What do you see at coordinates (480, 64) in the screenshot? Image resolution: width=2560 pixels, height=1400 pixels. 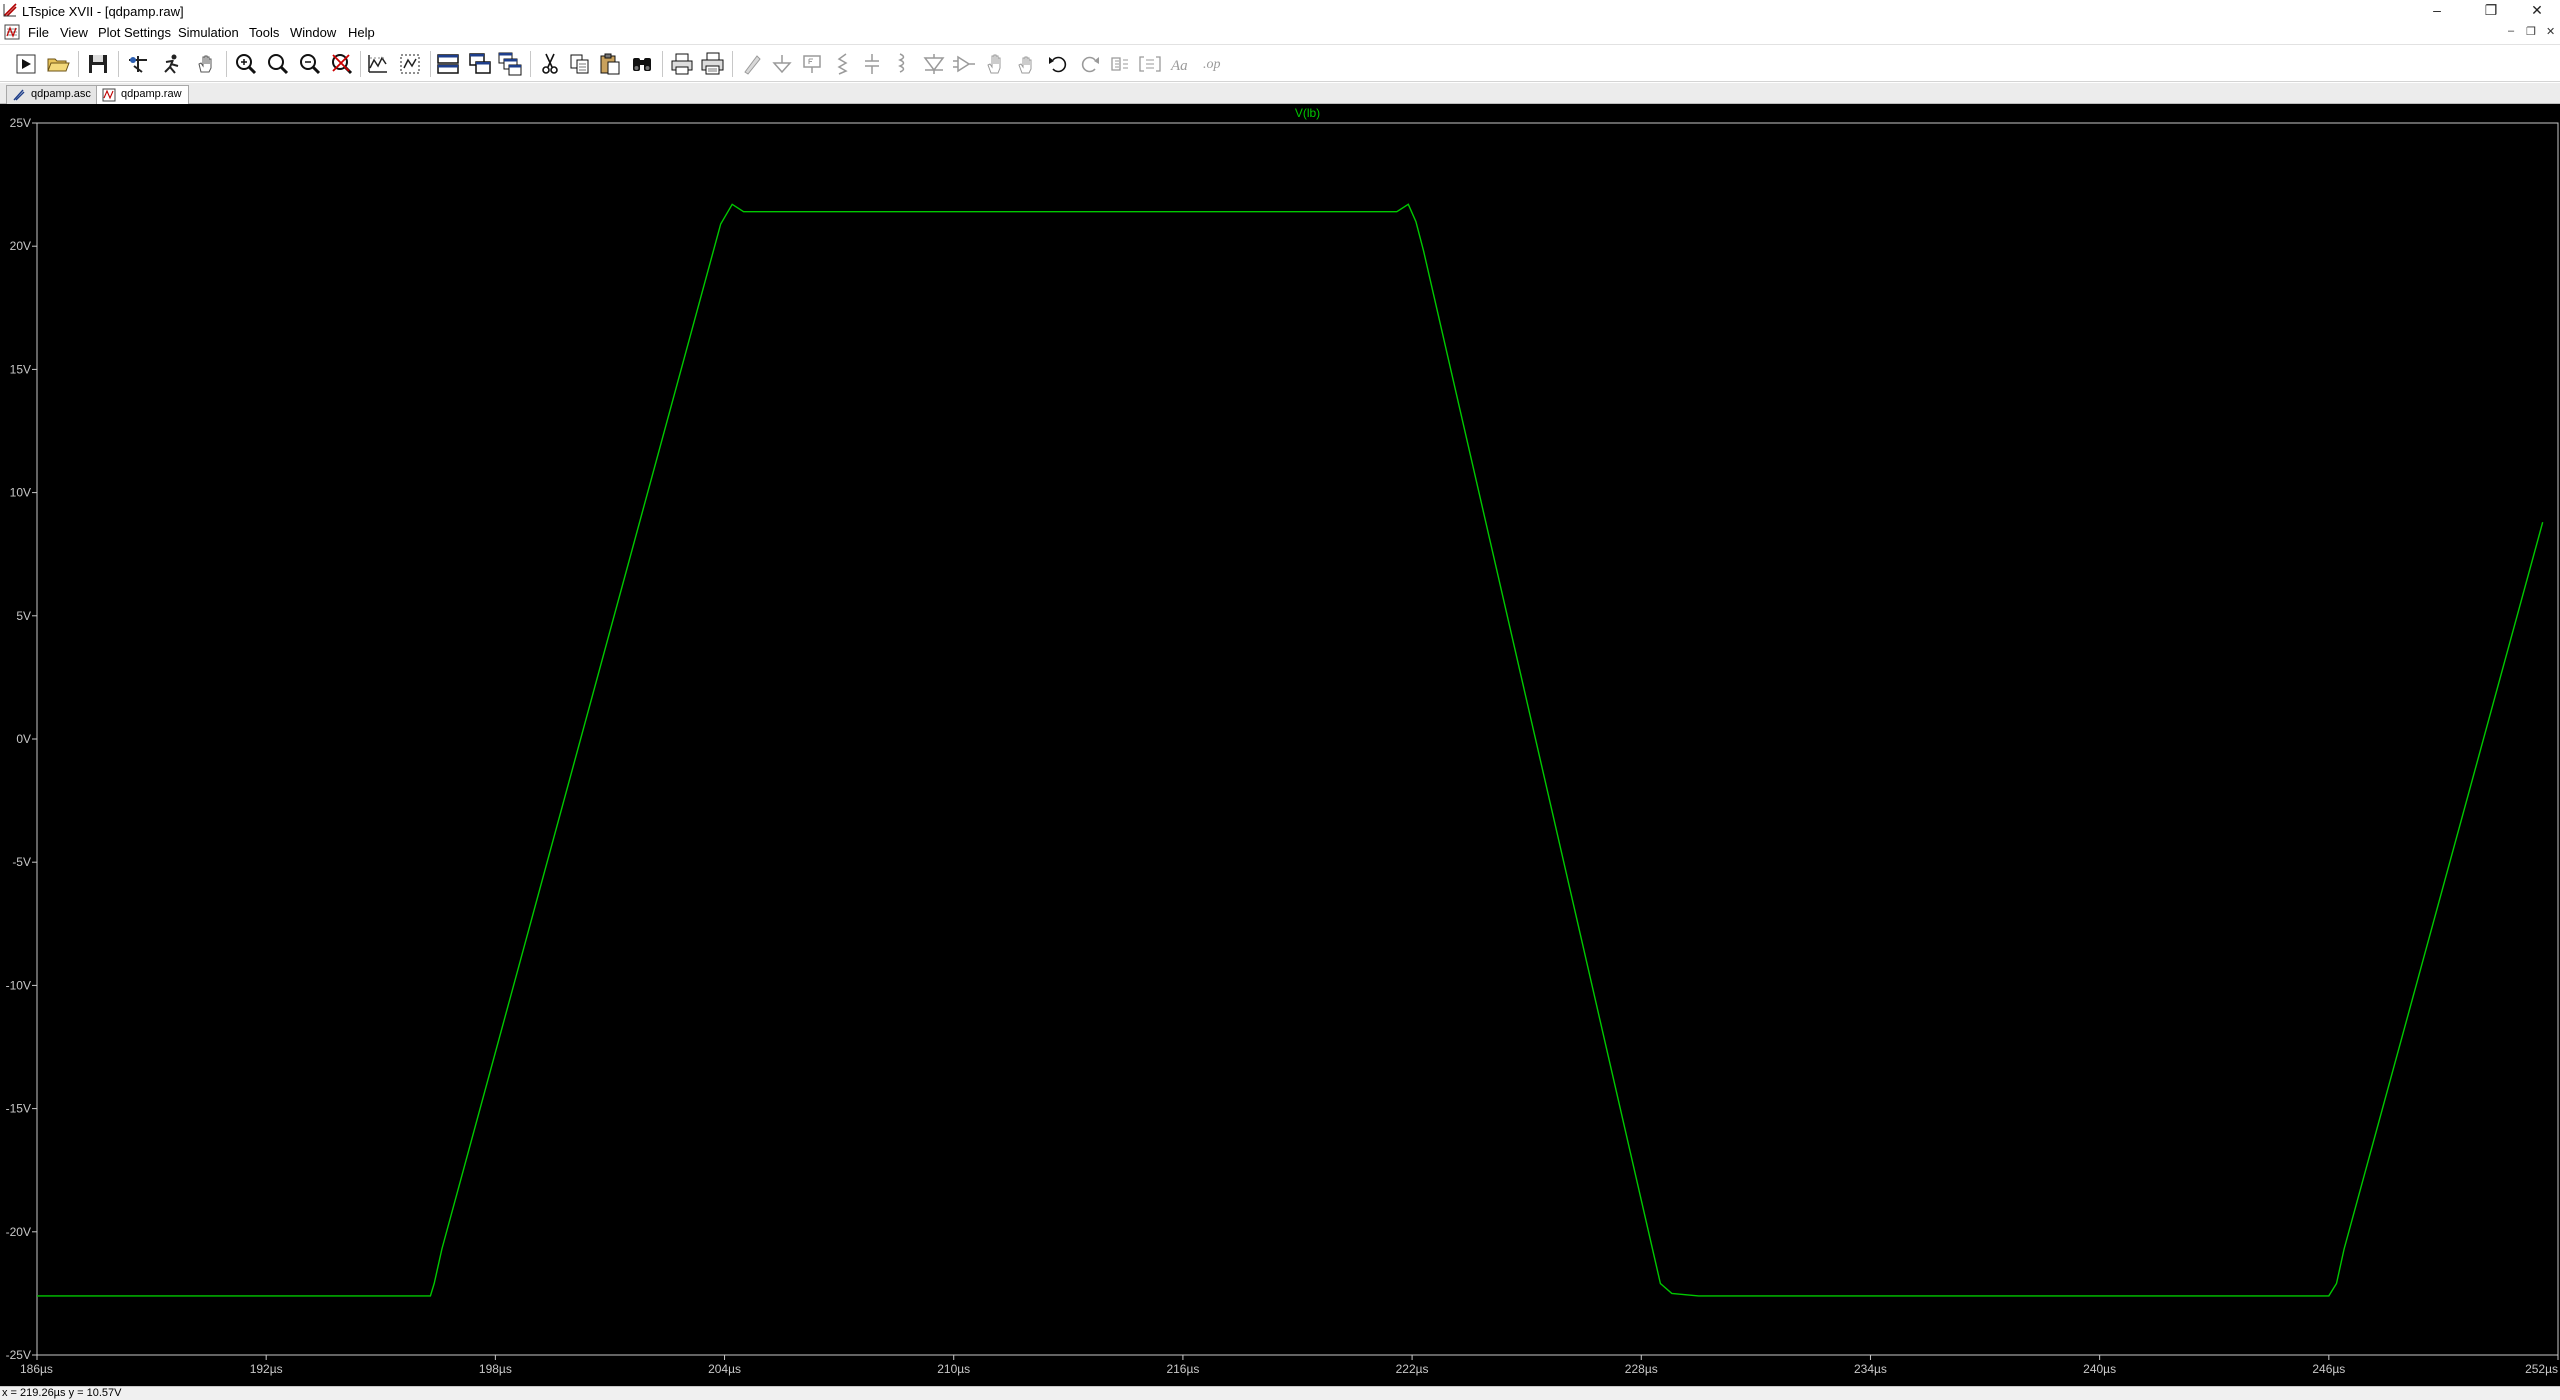 I see `tile-vertical-button` at bounding box center [480, 64].